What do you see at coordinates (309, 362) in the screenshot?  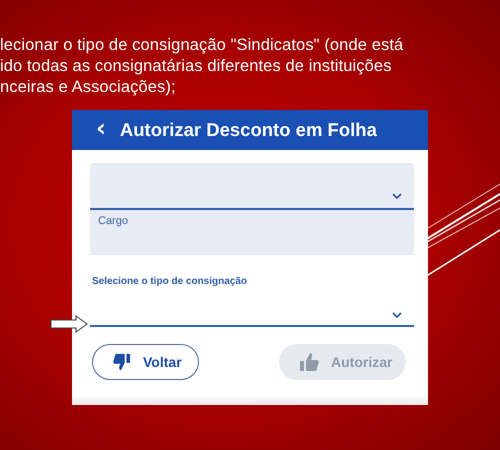 I see `thumbs-up-icon` at bounding box center [309, 362].